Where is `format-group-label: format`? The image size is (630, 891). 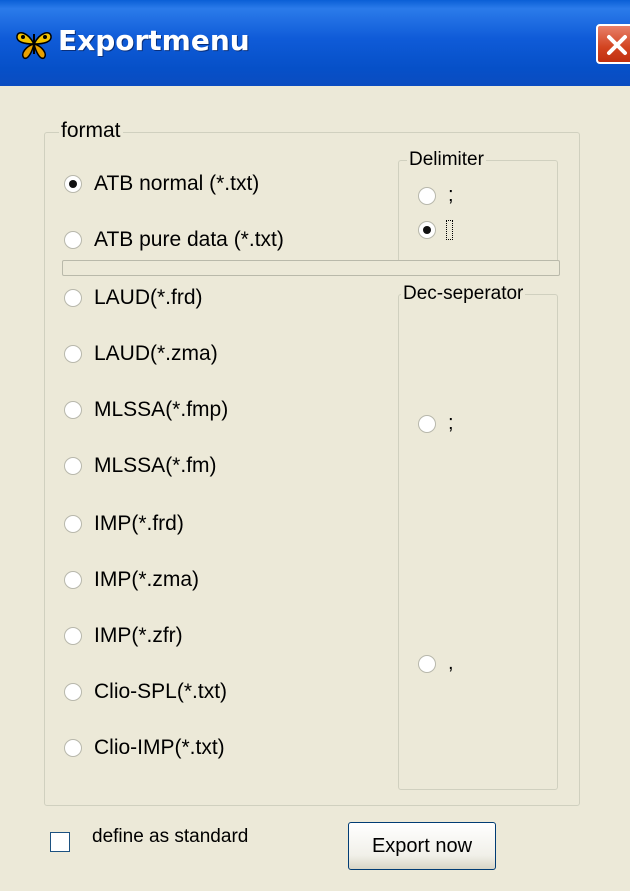
format-group-label: format is located at coordinates (91, 131).